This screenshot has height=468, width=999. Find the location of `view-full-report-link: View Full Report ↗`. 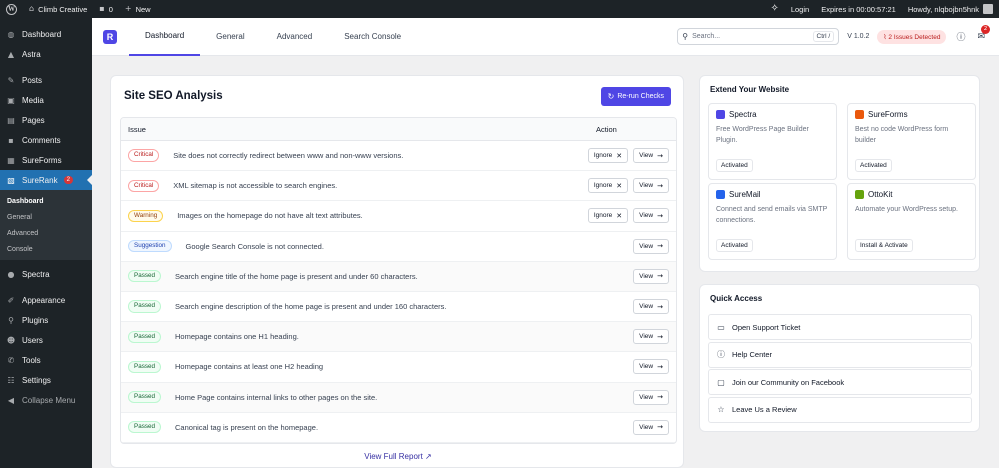

view-full-report-link: View Full Report ↗ is located at coordinates (398, 456).